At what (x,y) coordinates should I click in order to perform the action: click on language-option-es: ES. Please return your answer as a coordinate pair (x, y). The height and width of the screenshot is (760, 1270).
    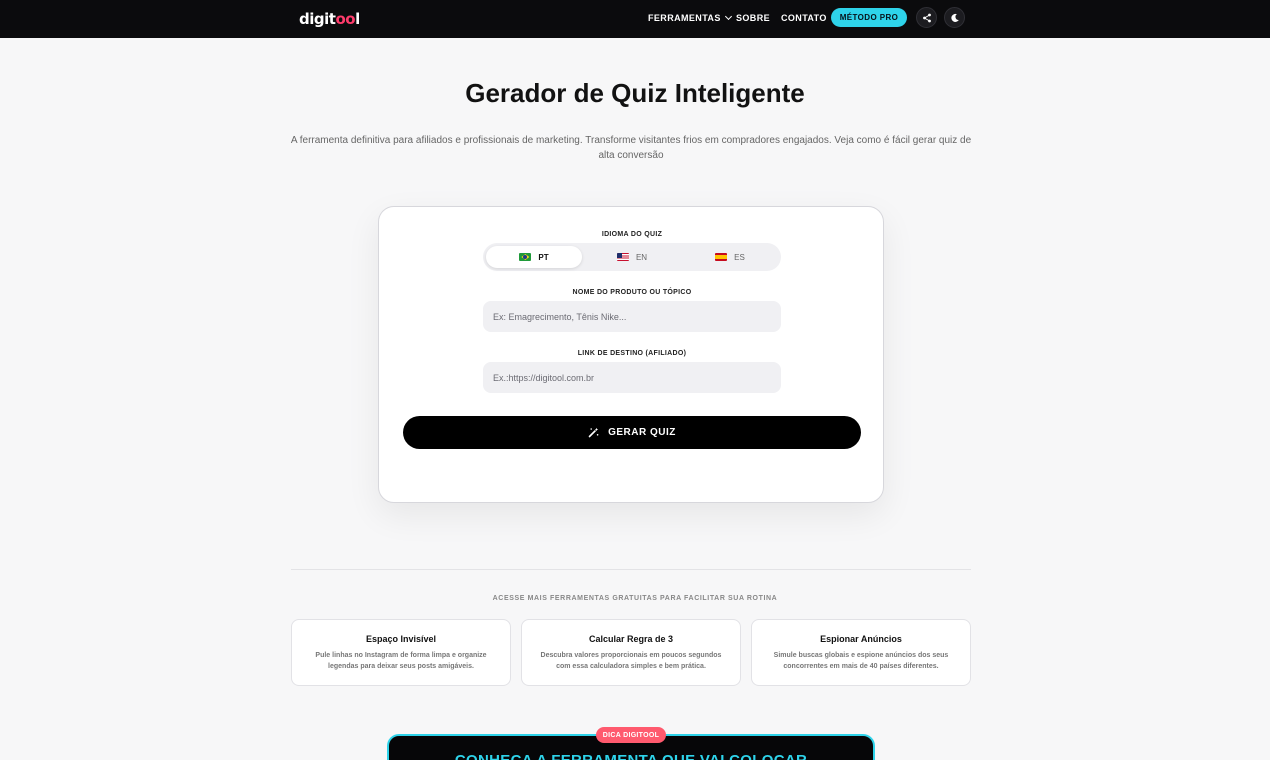
    Looking at the image, I should click on (730, 257).